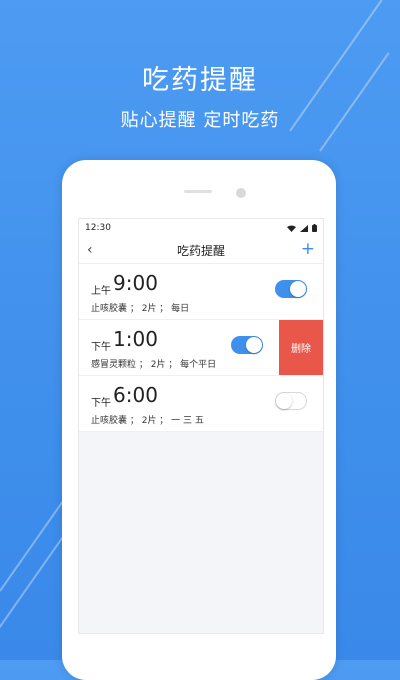 This screenshot has height=680, width=400. I want to click on wifi-icon, so click(291, 228).